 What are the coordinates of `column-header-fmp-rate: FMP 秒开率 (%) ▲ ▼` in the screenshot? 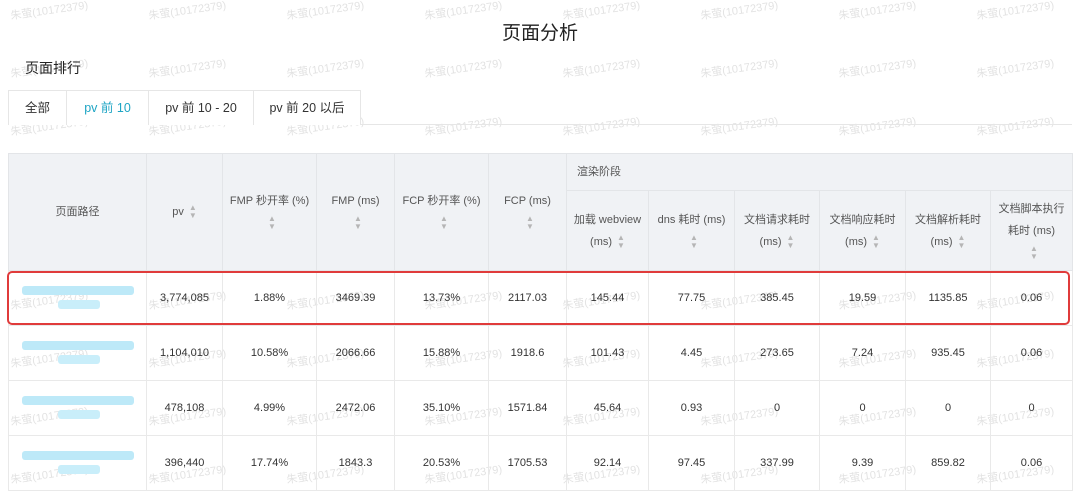 It's located at (269, 212).